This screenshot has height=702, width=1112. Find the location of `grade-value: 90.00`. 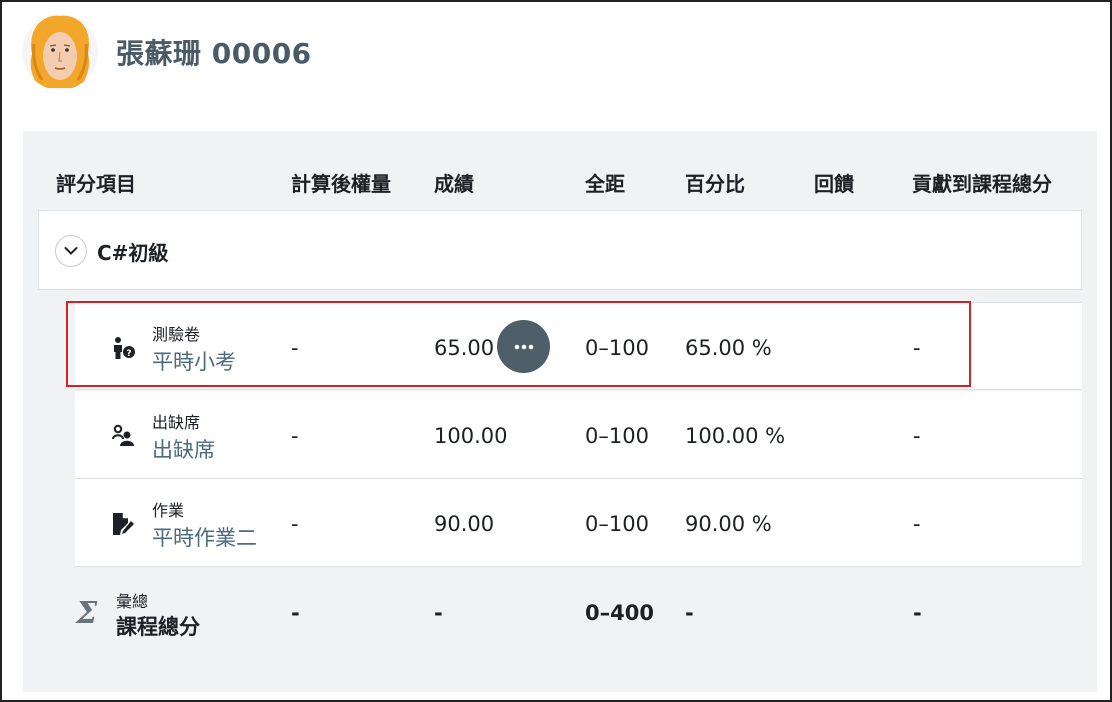

grade-value: 90.00 is located at coordinates (464, 524).